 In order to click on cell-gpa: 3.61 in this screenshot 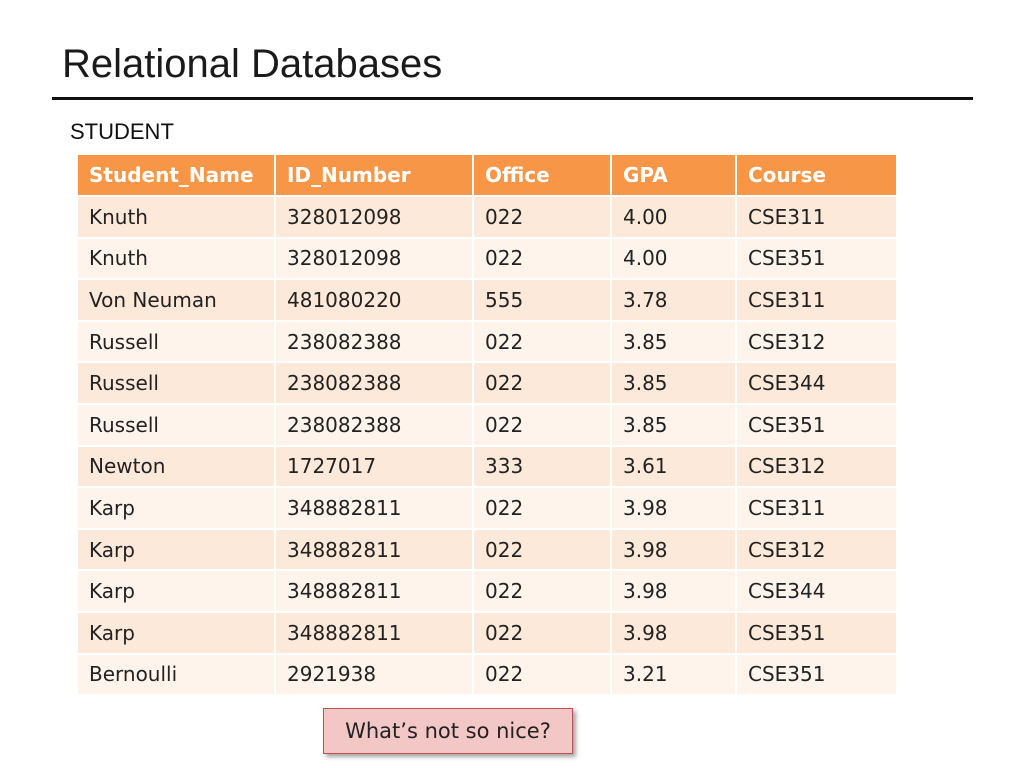, I will do `click(673, 466)`.